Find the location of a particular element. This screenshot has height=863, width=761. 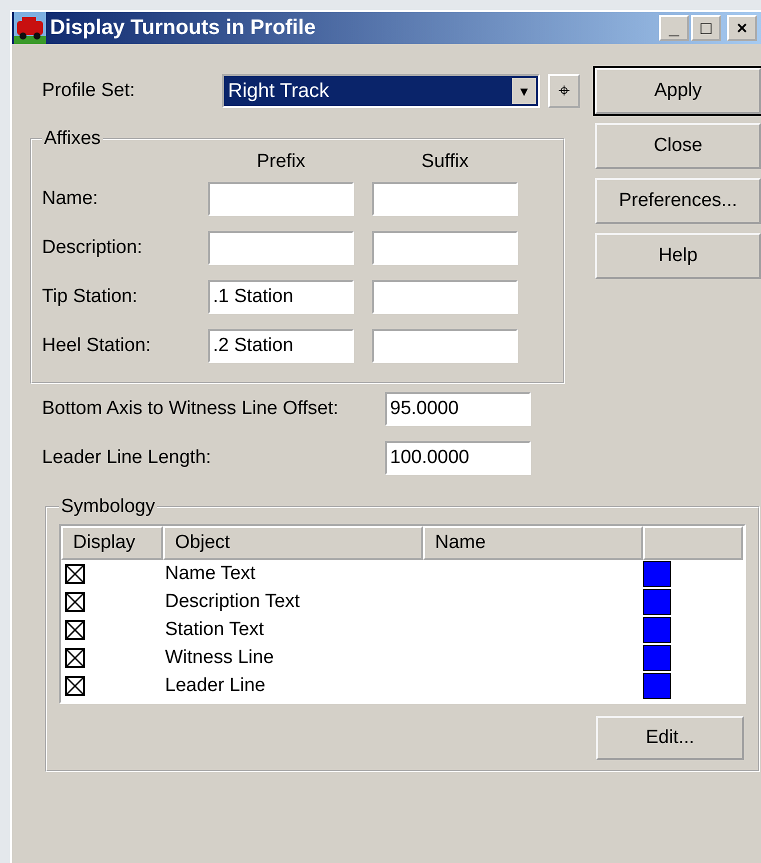

input-field: 100.0000 is located at coordinates (458, 457).